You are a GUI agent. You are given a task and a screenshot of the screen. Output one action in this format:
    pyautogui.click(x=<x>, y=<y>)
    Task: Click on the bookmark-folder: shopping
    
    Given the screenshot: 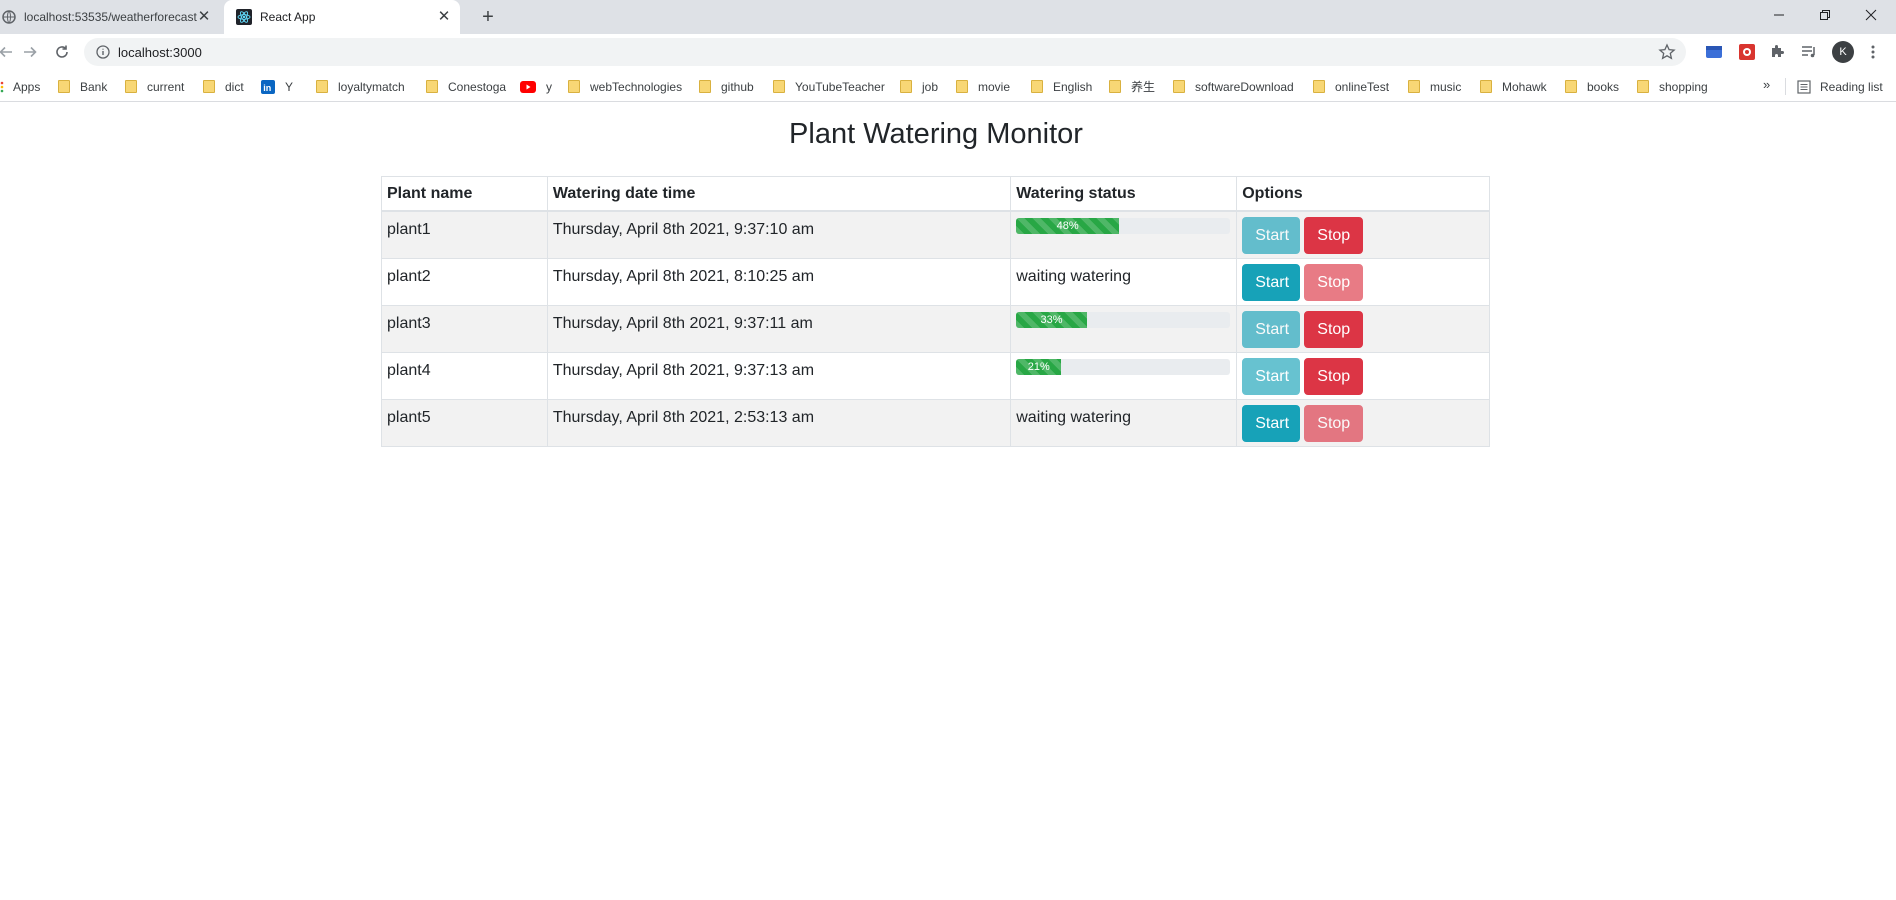 What is the action you would take?
    pyautogui.click(x=1672, y=86)
    